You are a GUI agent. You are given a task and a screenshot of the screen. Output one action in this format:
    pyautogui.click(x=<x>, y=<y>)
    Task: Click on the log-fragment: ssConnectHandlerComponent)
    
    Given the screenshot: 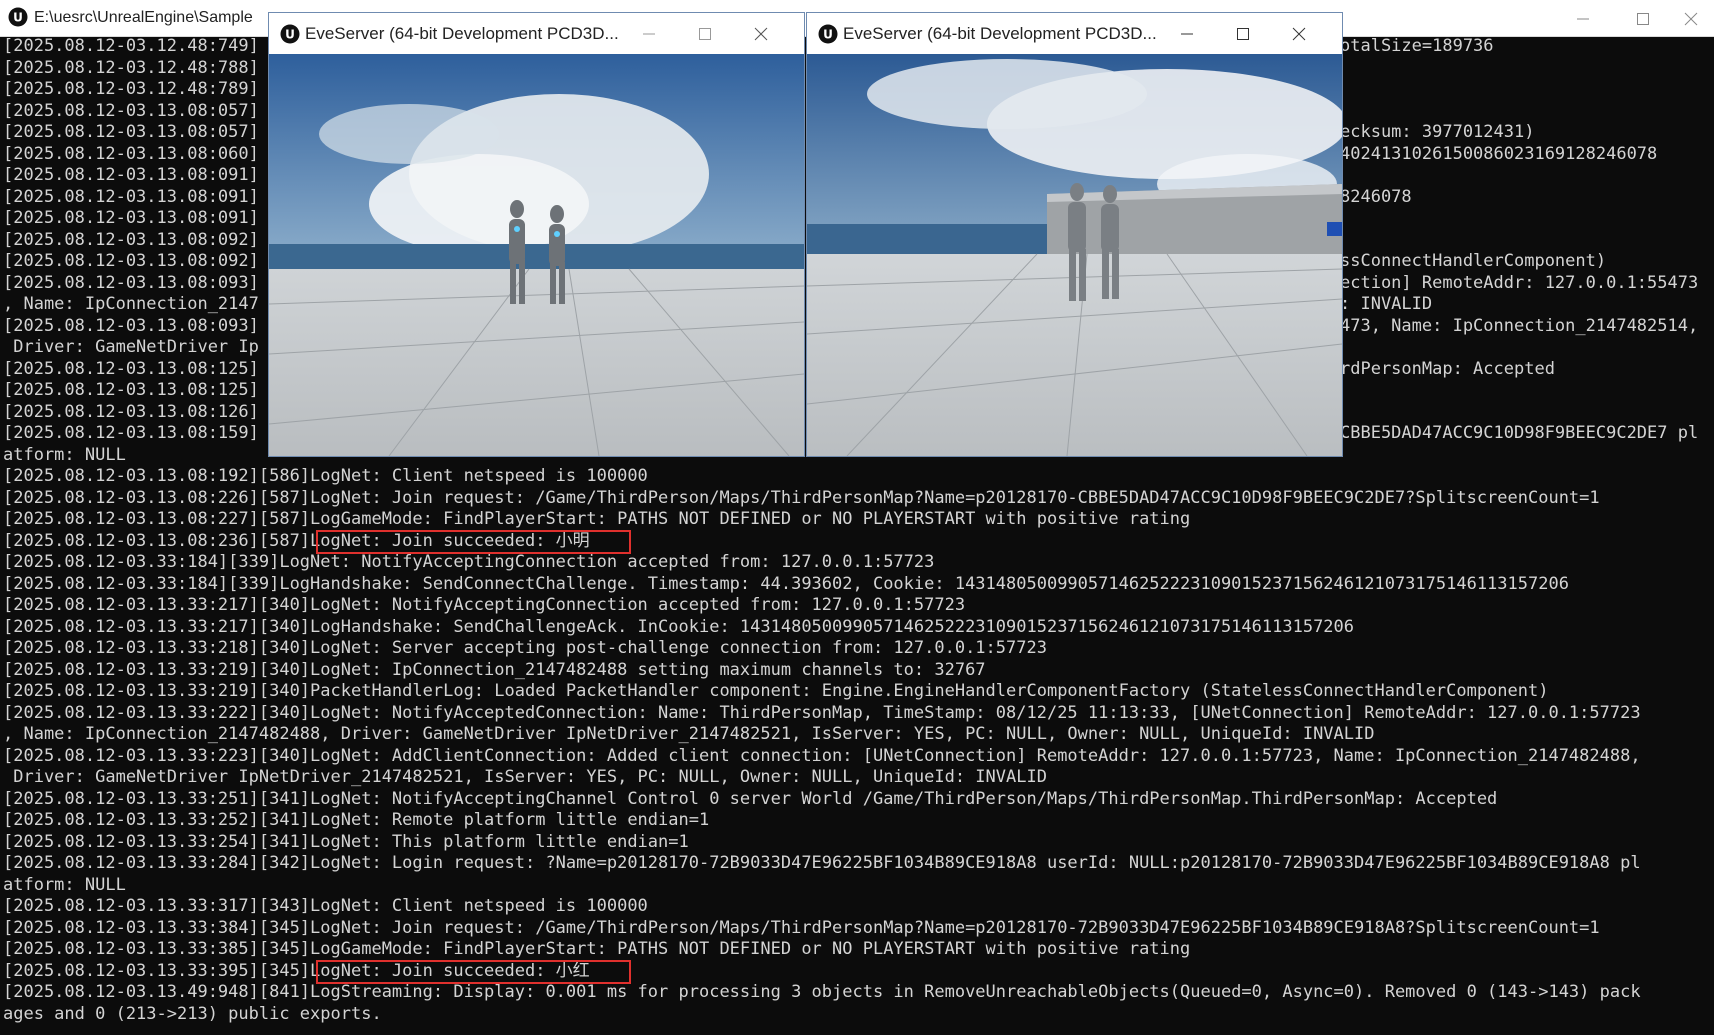 What is the action you would take?
    pyautogui.click(x=1473, y=261)
    